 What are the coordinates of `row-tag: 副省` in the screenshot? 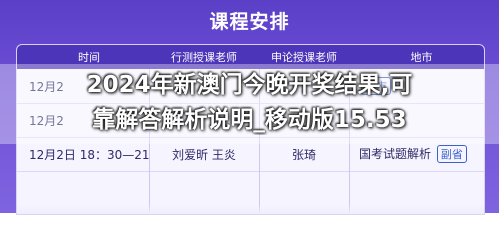 It's located at (451, 154).